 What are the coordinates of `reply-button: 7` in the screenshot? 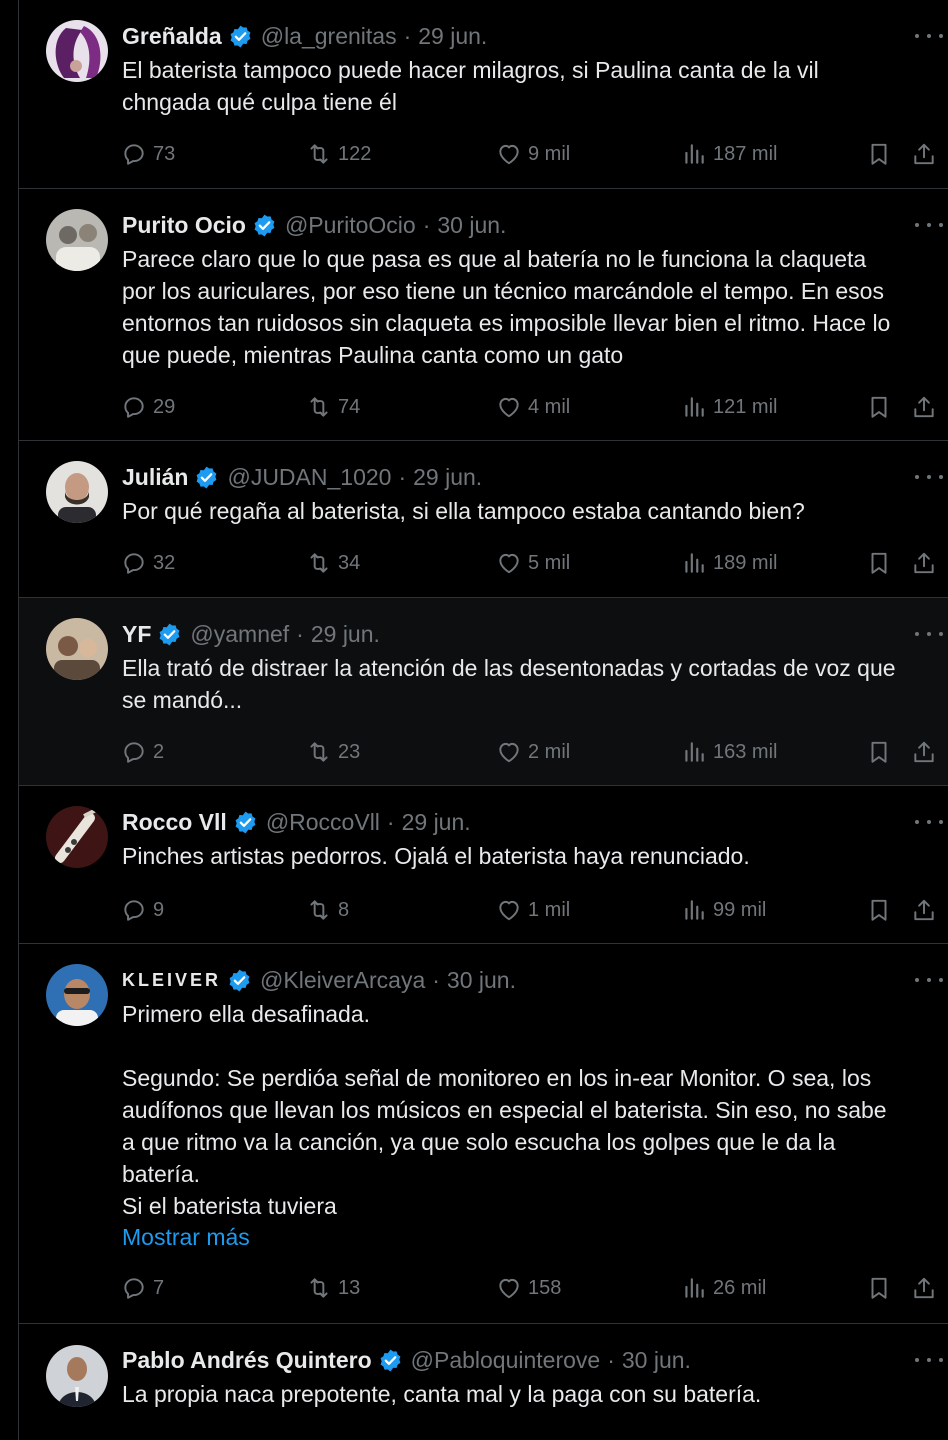 It's located at (142, 1288).